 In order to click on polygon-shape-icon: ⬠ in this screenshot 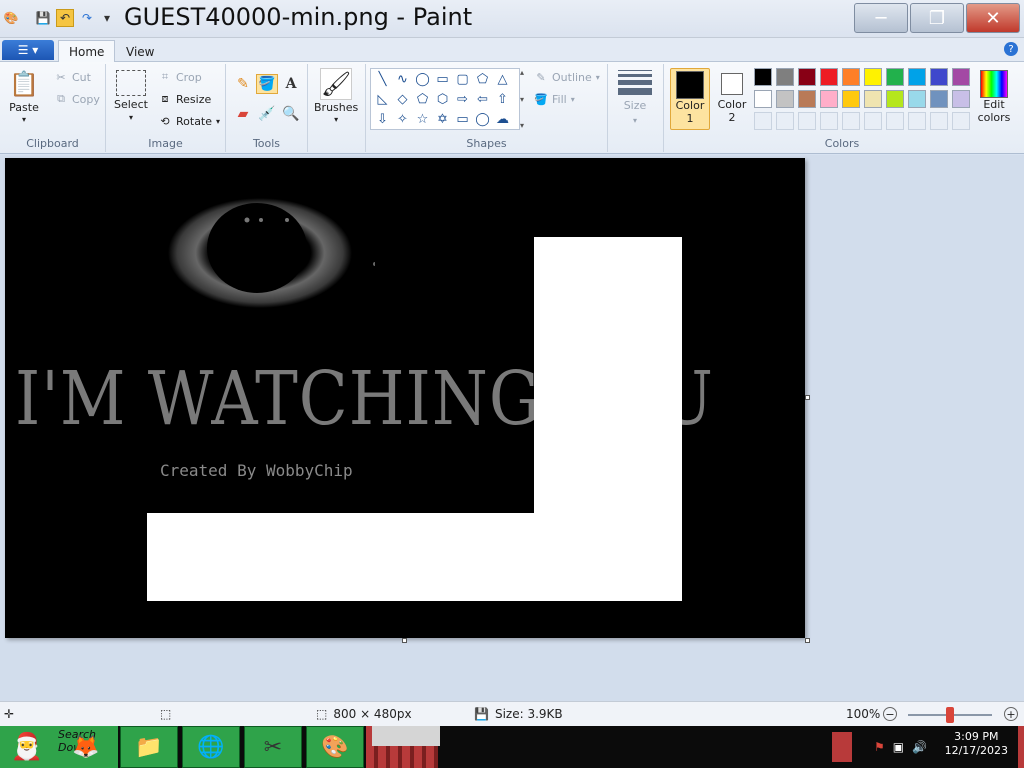, I will do `click(482, 79)`.